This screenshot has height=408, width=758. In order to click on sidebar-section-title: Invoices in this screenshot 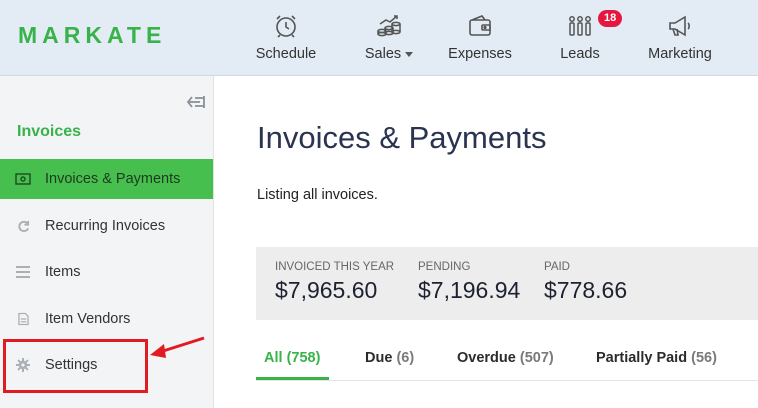, I will do `click(49, 131)`.